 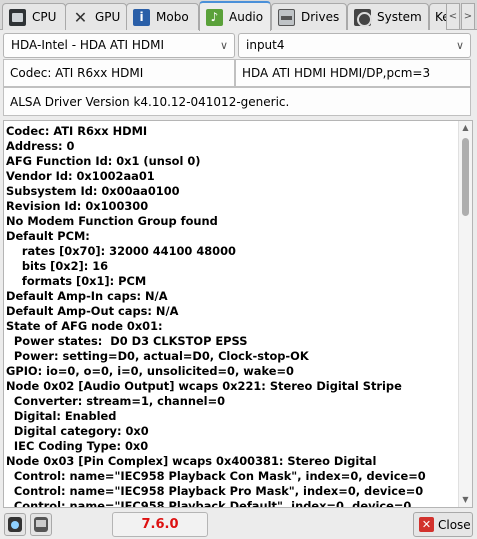 What do you see at coordinates (77, 131) in the screenshot?
I see `detail-line: Codec: ATI R6xx HDMI` at bounding box center [77, 131].